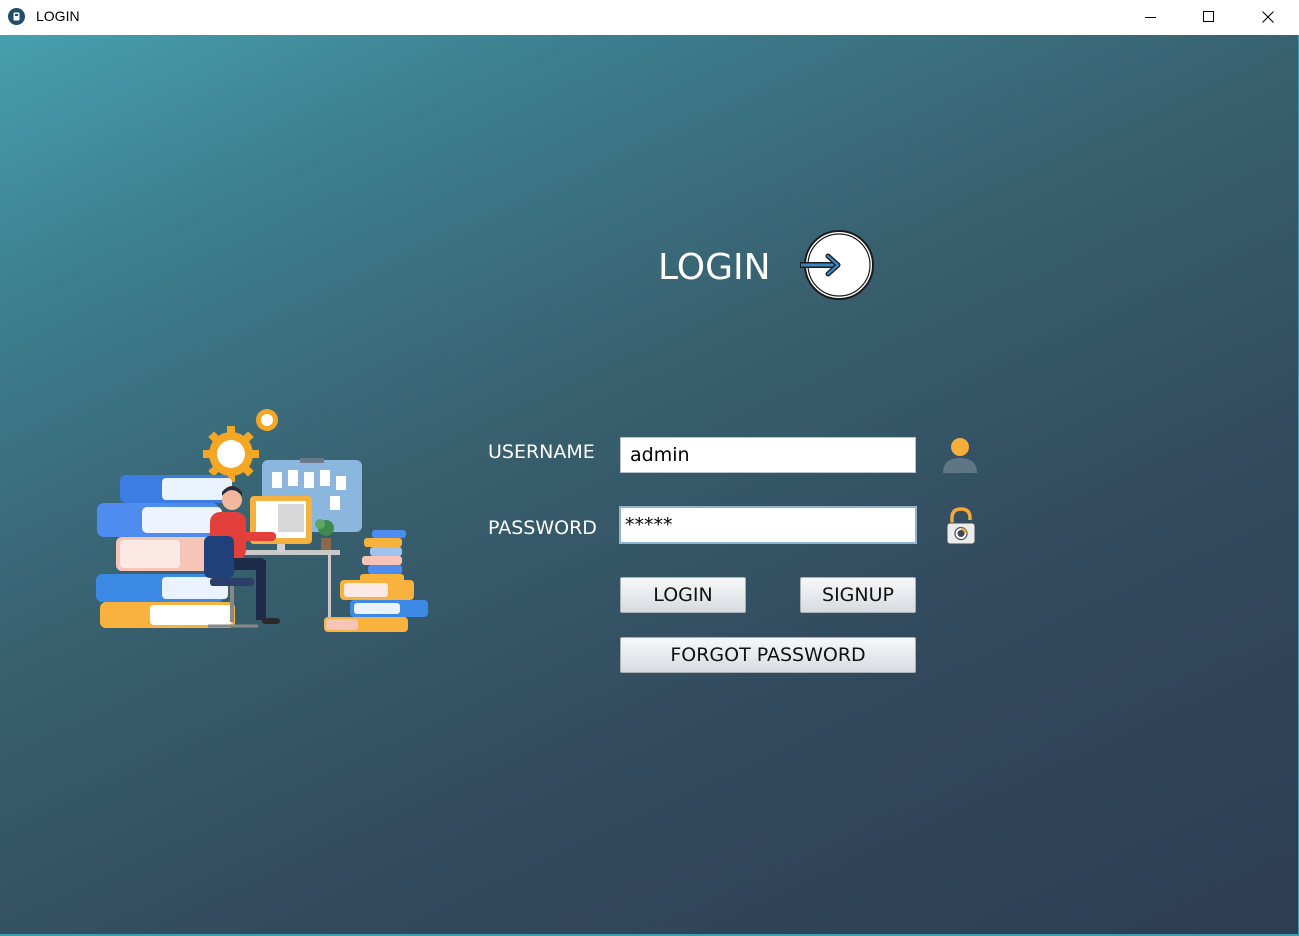  I want to click on username-label: USERNAME, so click(541, 452).